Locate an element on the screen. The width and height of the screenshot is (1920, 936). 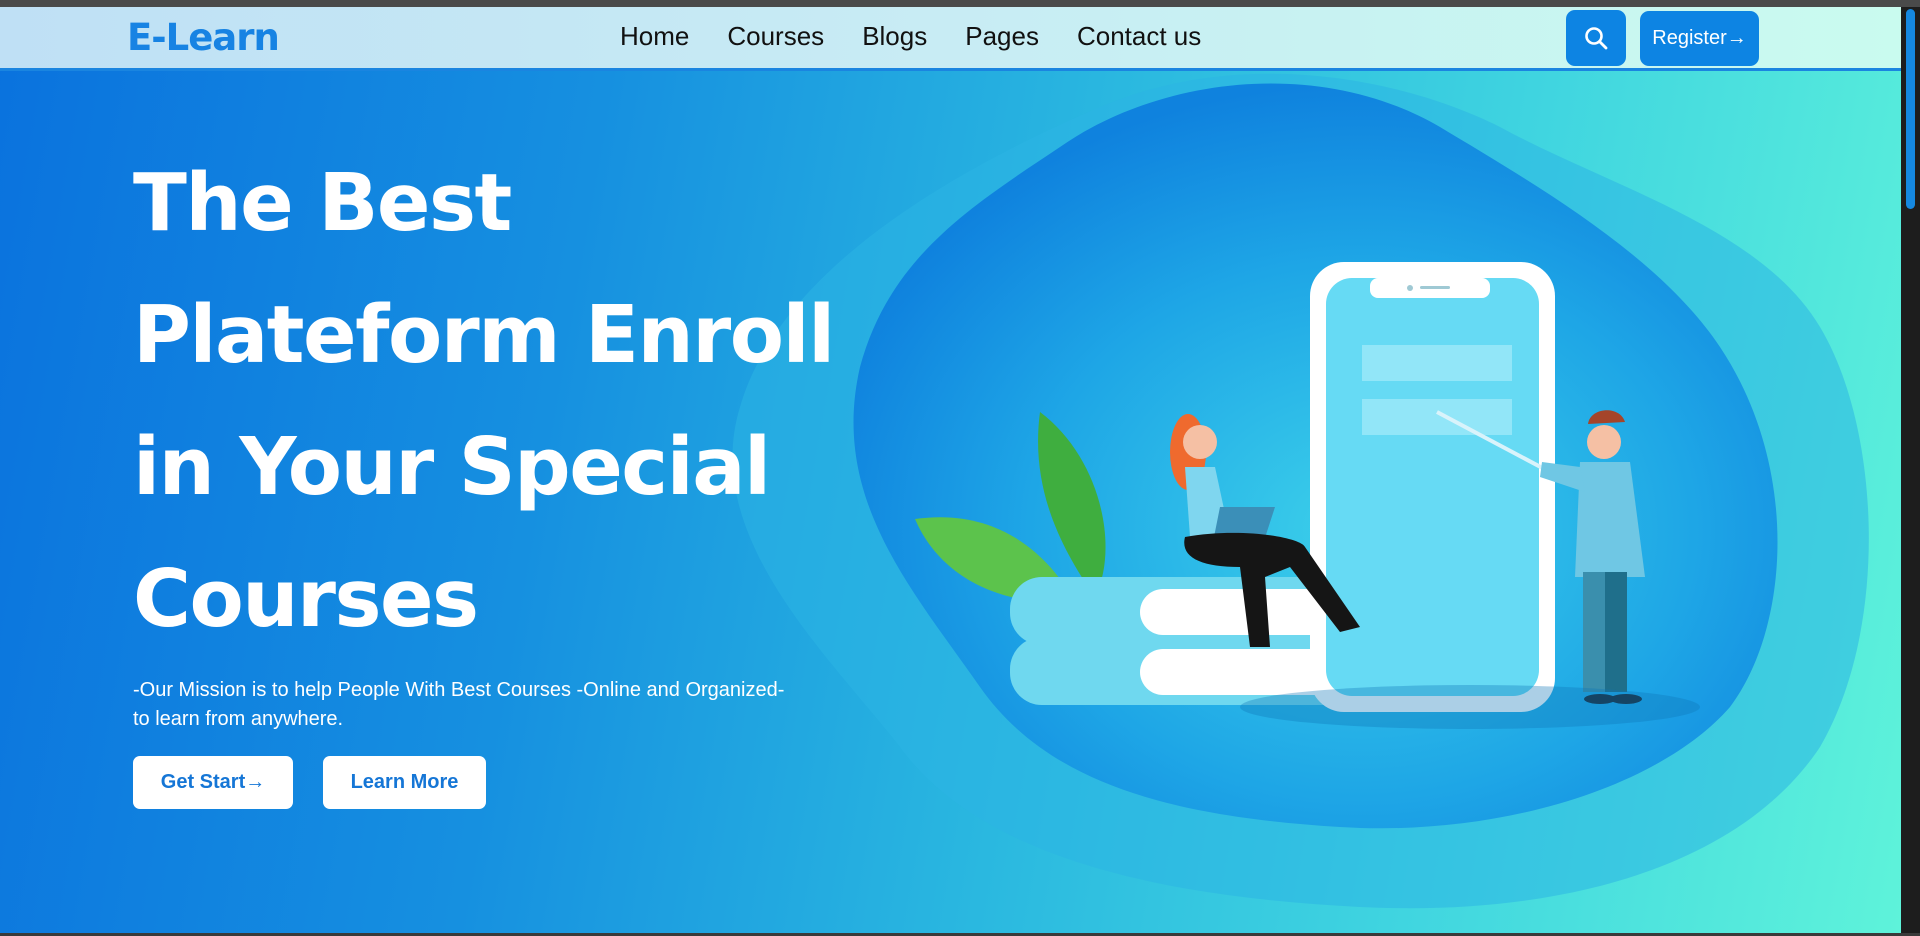
hero-title-line: Courses is located at coordinates (306, 599).